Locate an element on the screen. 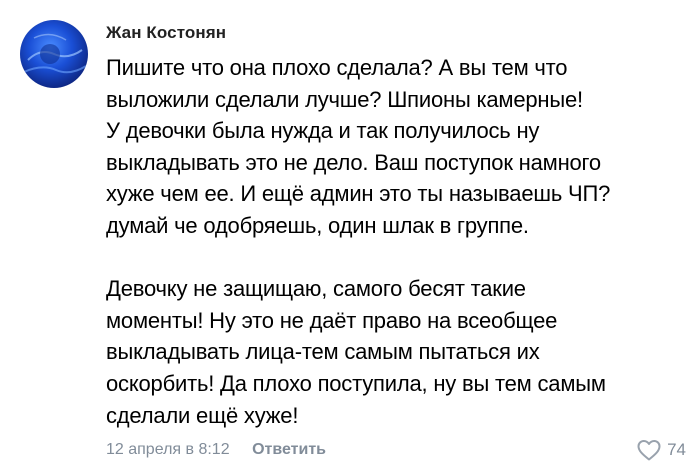 This screenshot has width=700, height=474. reply-button: Ответить is located at coordinates (289, 449).